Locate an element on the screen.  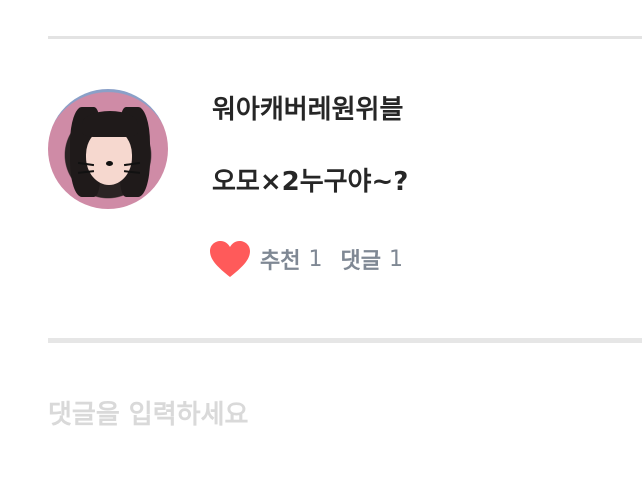
comment-meta: 추천 1 댓글 1 is located at coordinates (310, 259).